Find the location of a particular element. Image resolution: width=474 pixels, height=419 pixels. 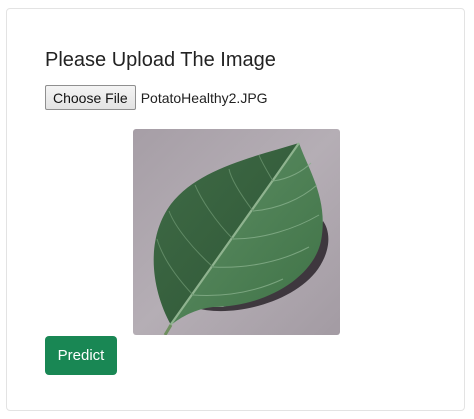

file-input: Choose File PotatoHealthy2.JPG is located at coordinates (156, 97).